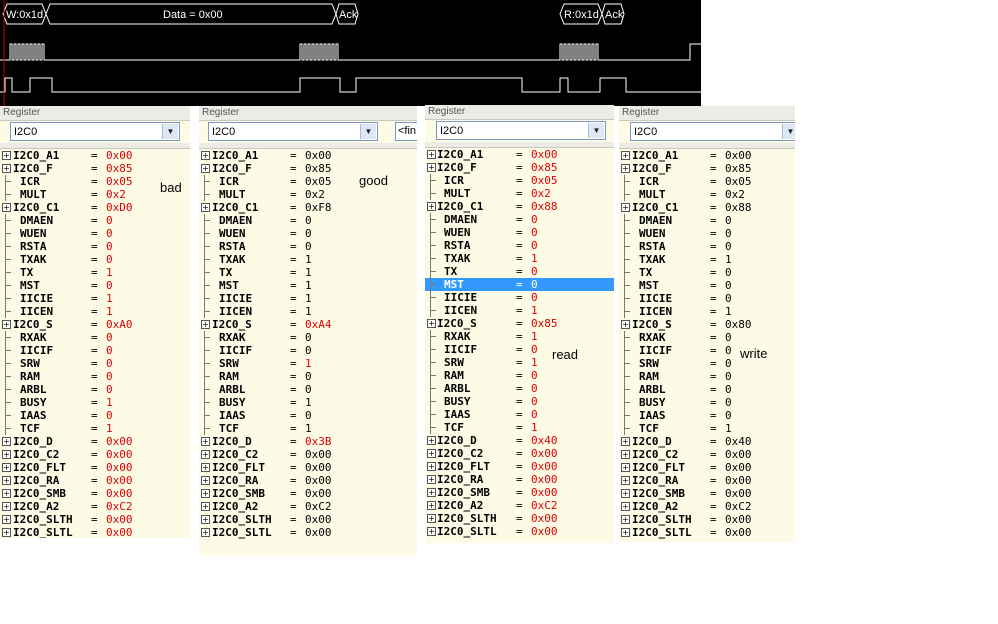 The image size is (998, 624). I want to click on find-input: <fin, so click(406, 131).